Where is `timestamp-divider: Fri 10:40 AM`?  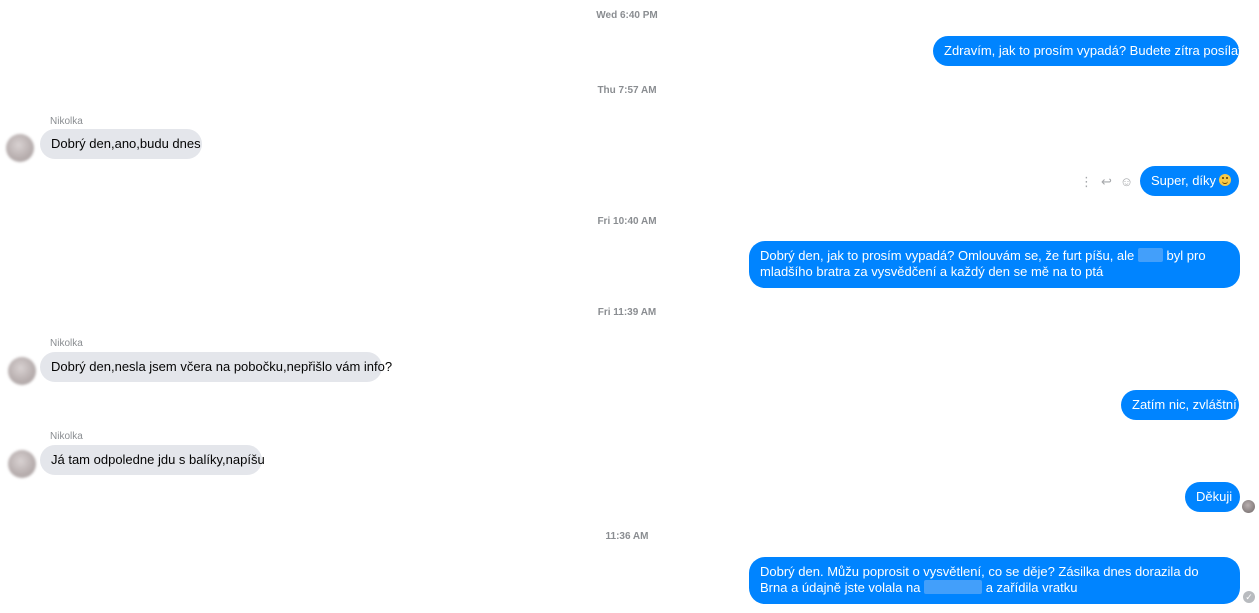
timestamp-divider: Fri 10:40 AM is located at coordinates (627, 221).